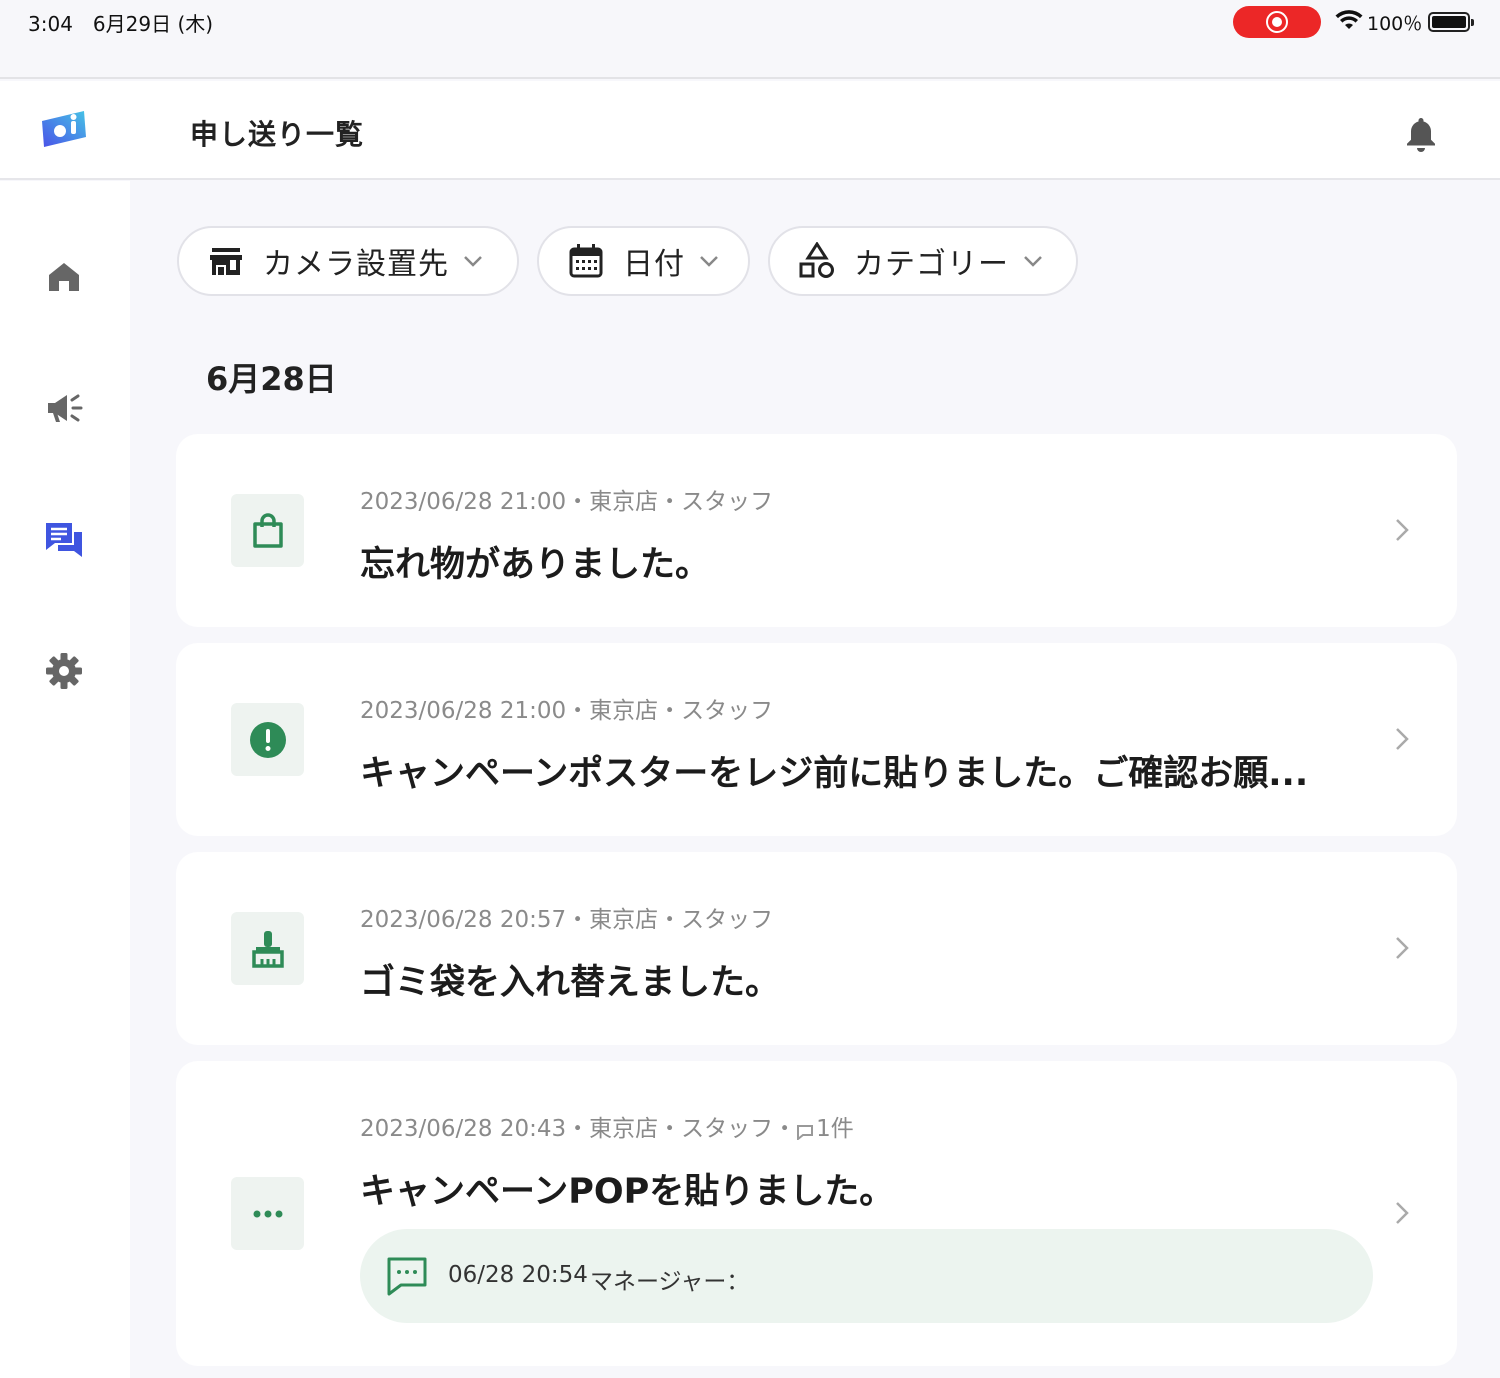 The height and width of the screenshot is (1378, 1500). What do you see at coordinates (1277, 22) in the screenshot?
I see `screen-recording-indicator` at bounding box center [1277, 22].